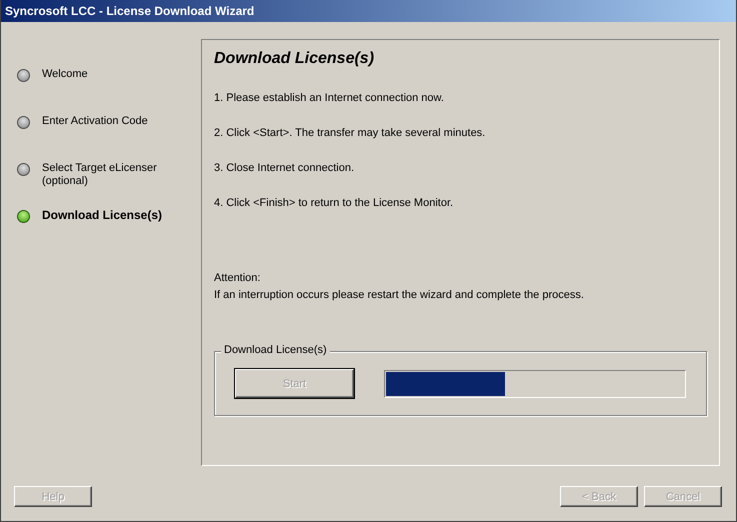 This screenshot has width=737, height=522. I want to click on window-title: Syncrosoft LCC - License Download Wizard, so click(368, 11).